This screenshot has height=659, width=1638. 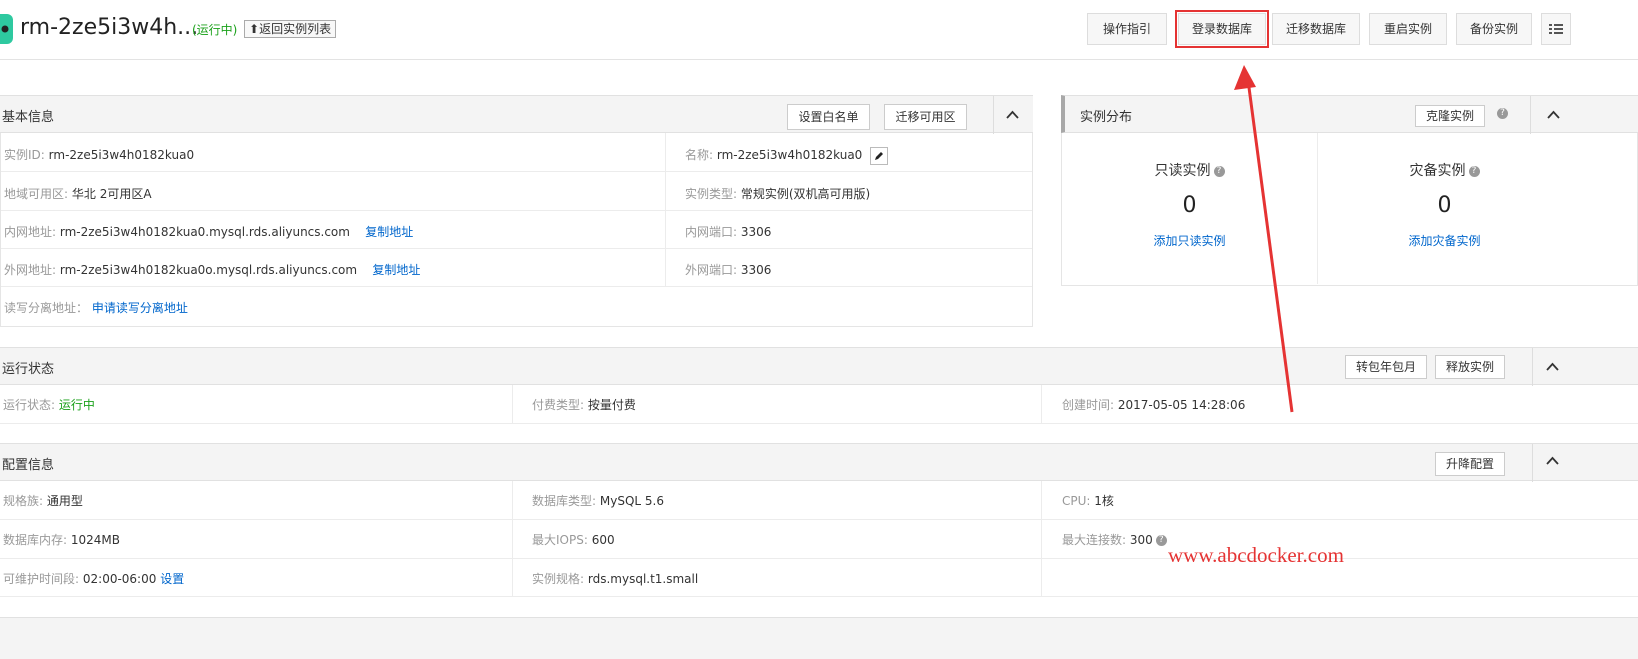 What do you see at coordinates (631, 501) in the screenshot?
I see `dbtype-value: MySQL 5.6` at bounding box center [631, 501].